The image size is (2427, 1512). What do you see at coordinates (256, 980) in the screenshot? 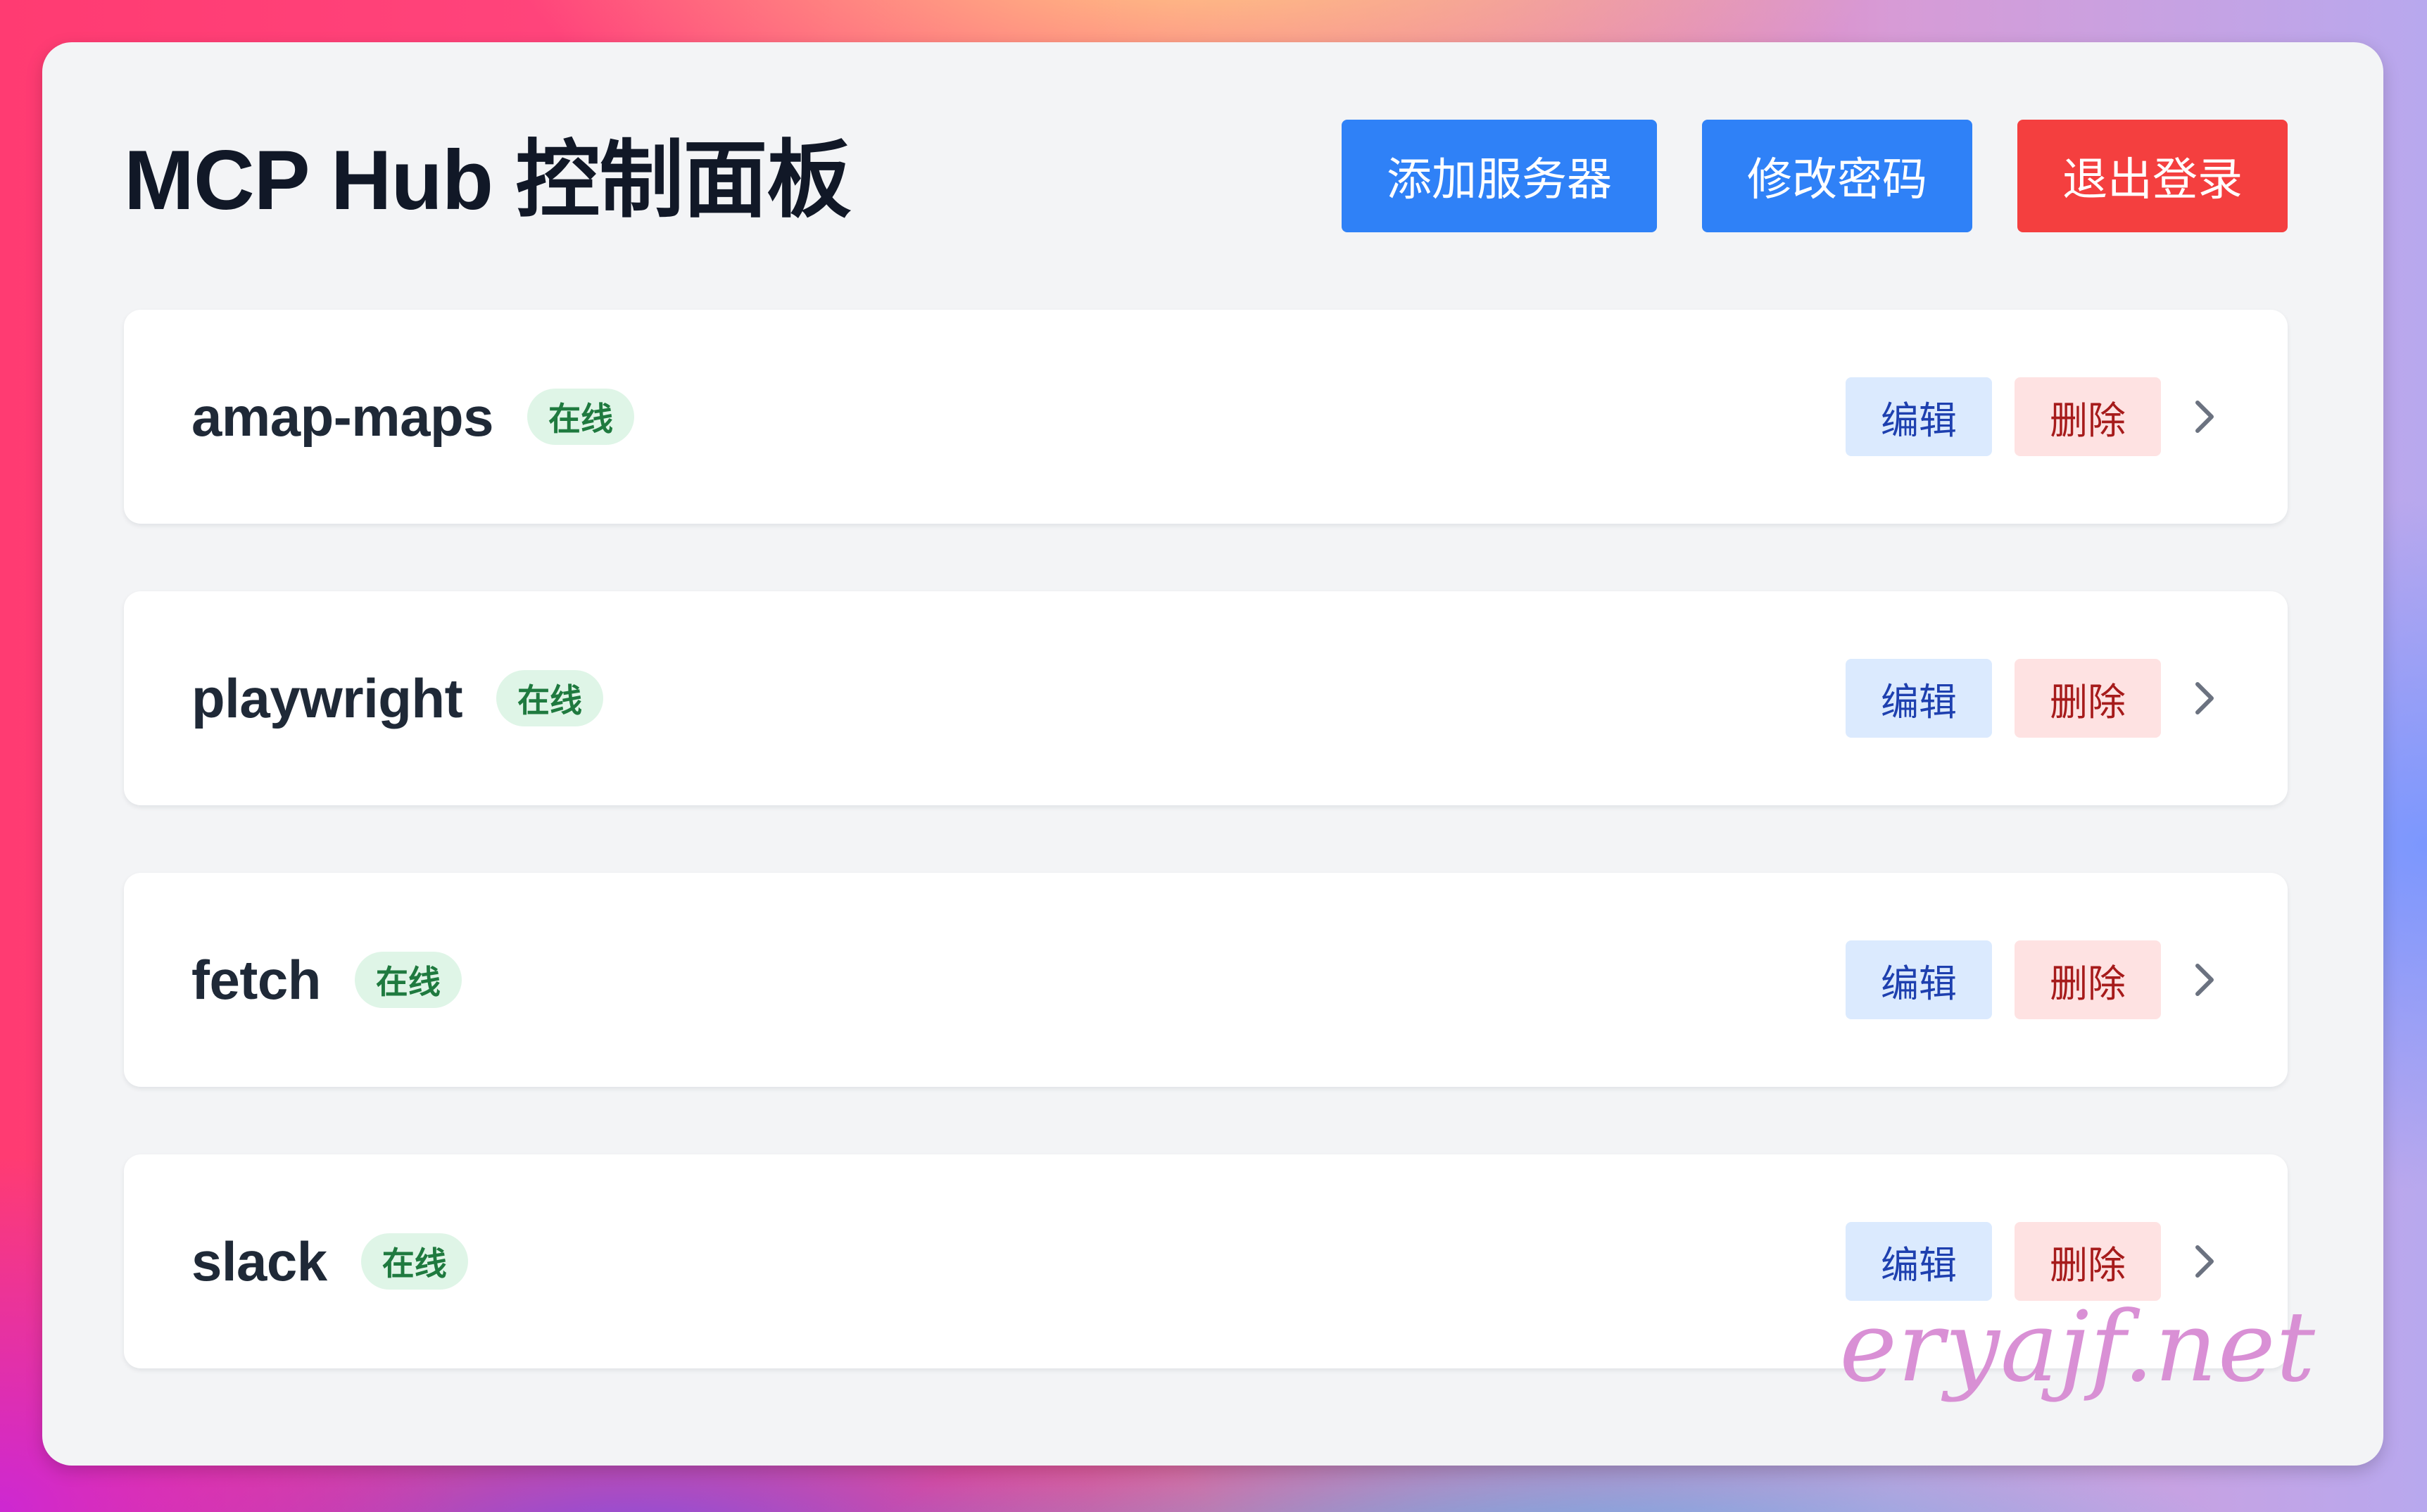
I see `server-name: fetch` at bounding box center [256, 980].